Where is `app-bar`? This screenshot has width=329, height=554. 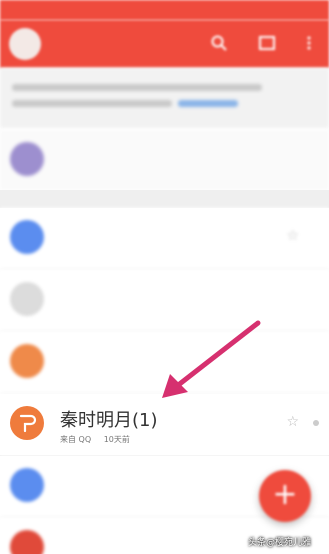 app-bar is located at coordinates (164, 44).